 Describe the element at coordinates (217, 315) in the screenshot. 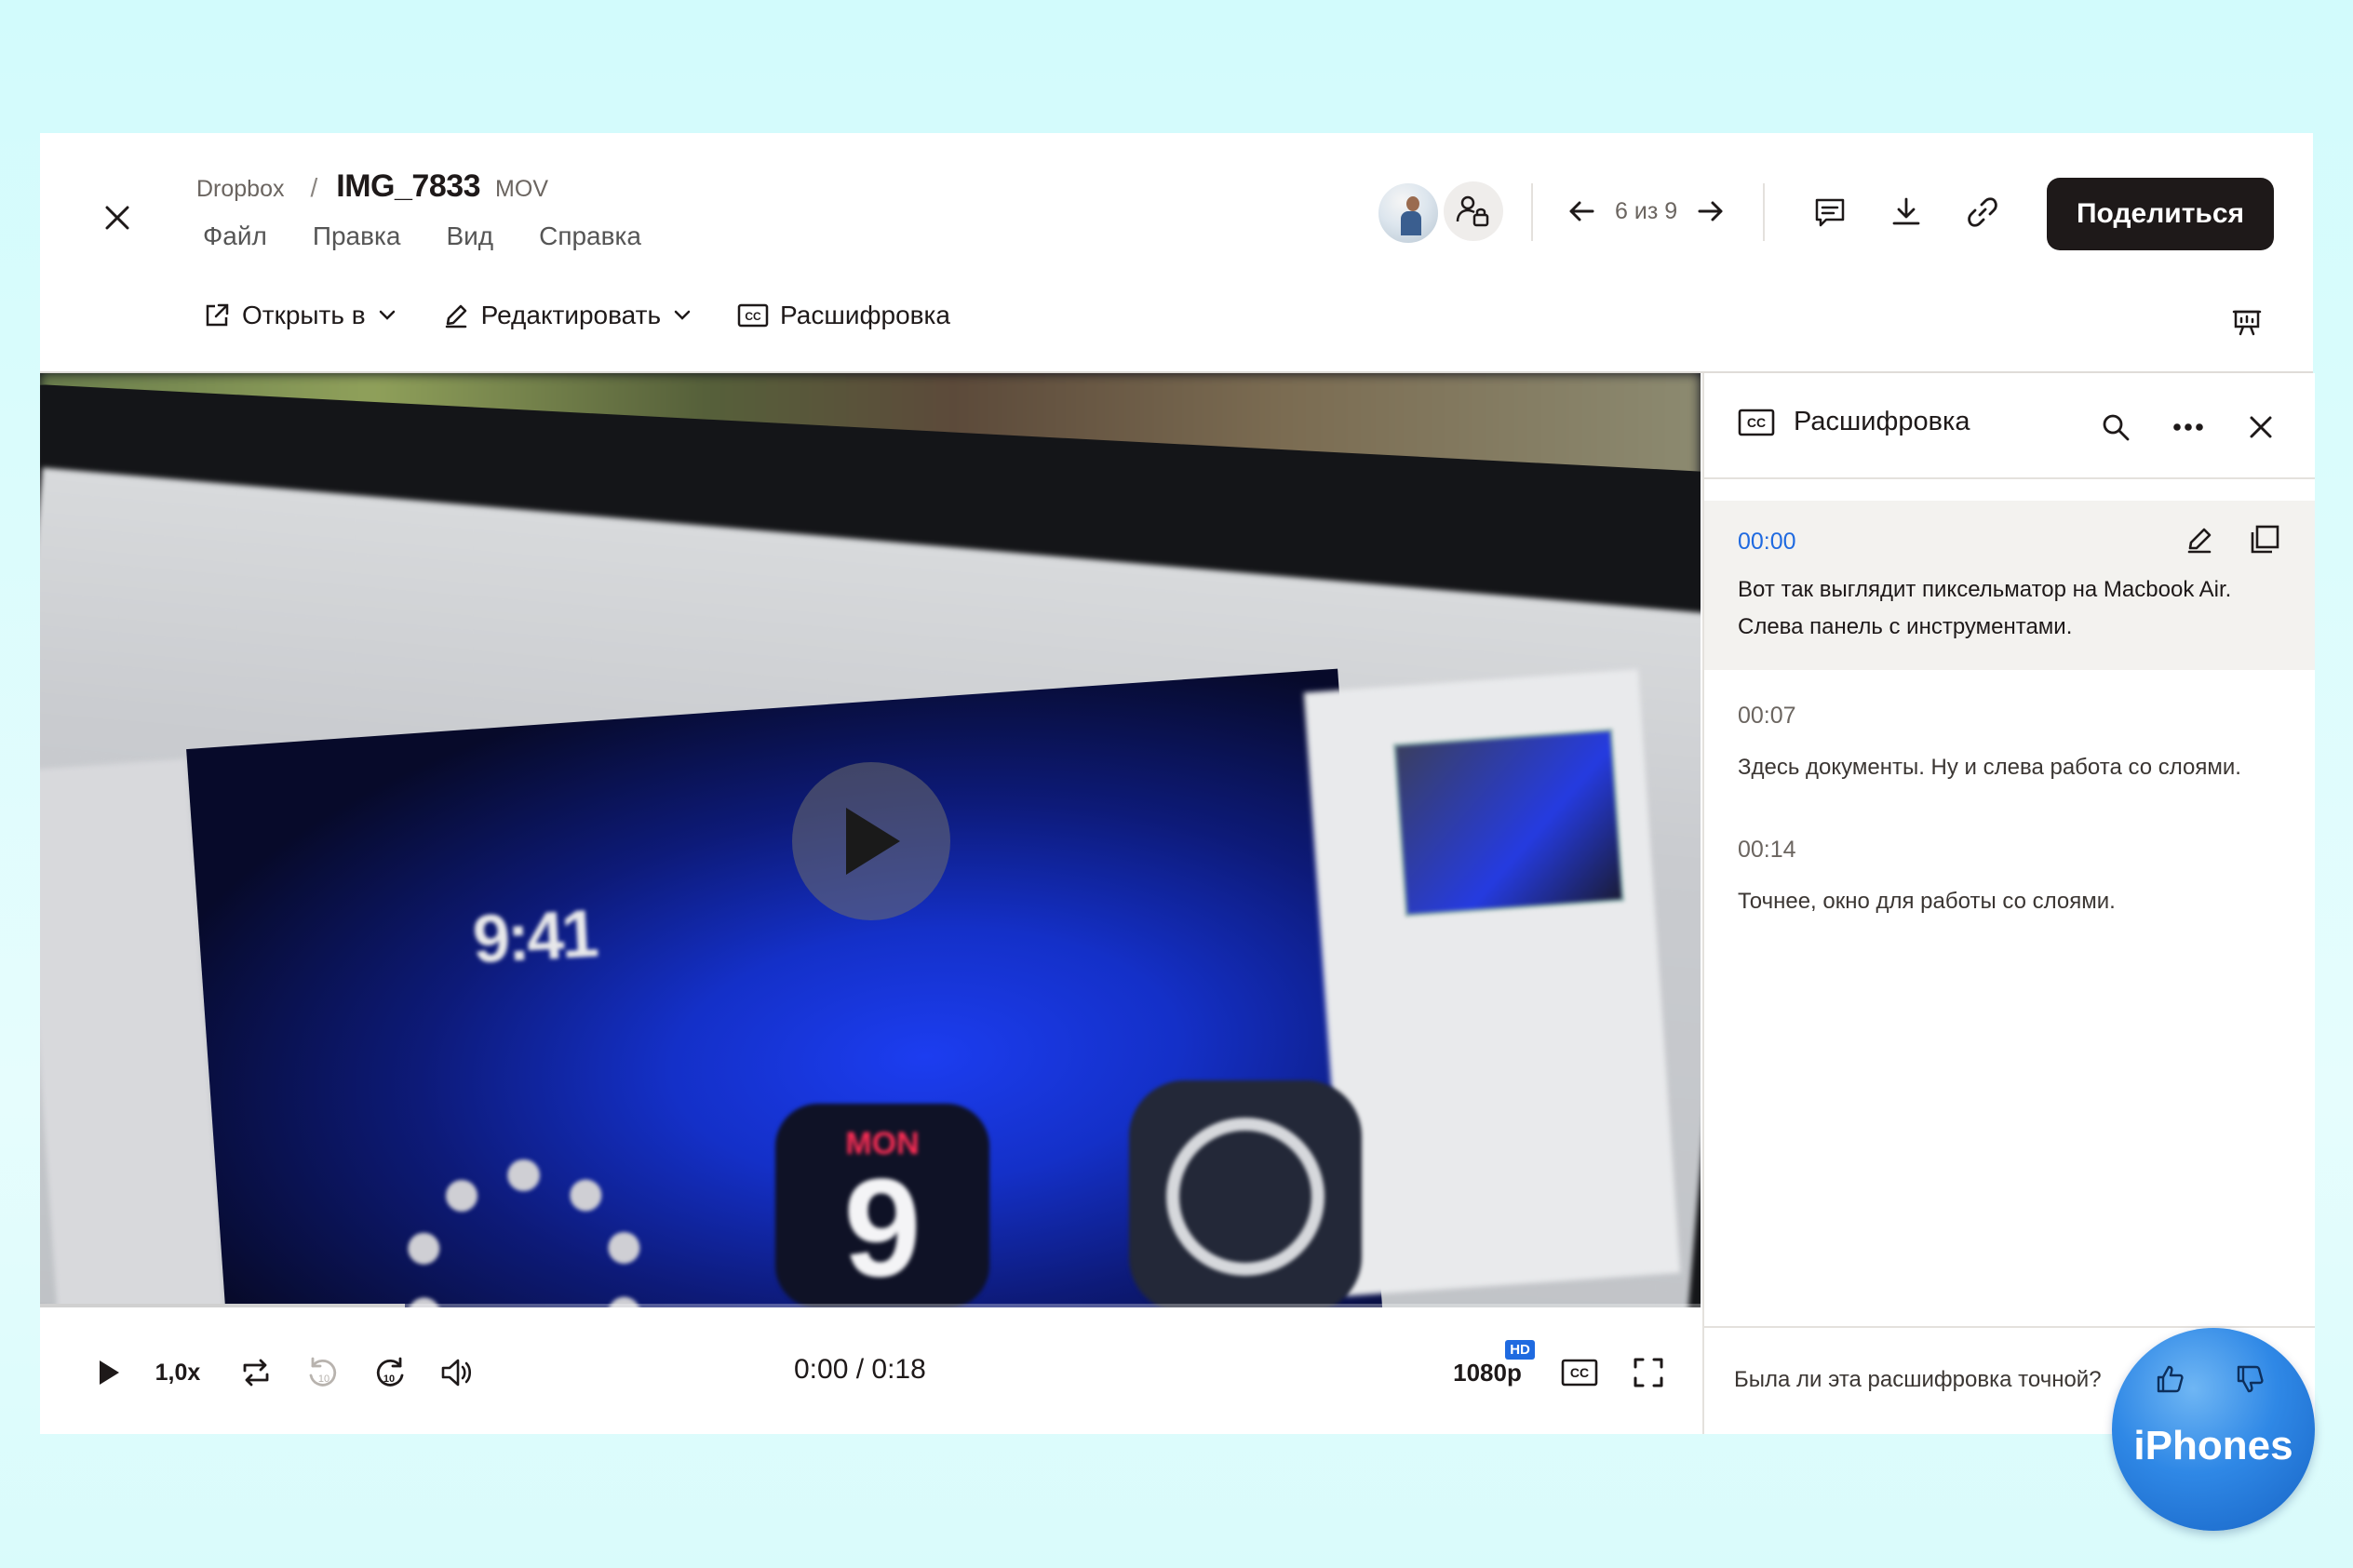

I see `open-external-icon` at that location.